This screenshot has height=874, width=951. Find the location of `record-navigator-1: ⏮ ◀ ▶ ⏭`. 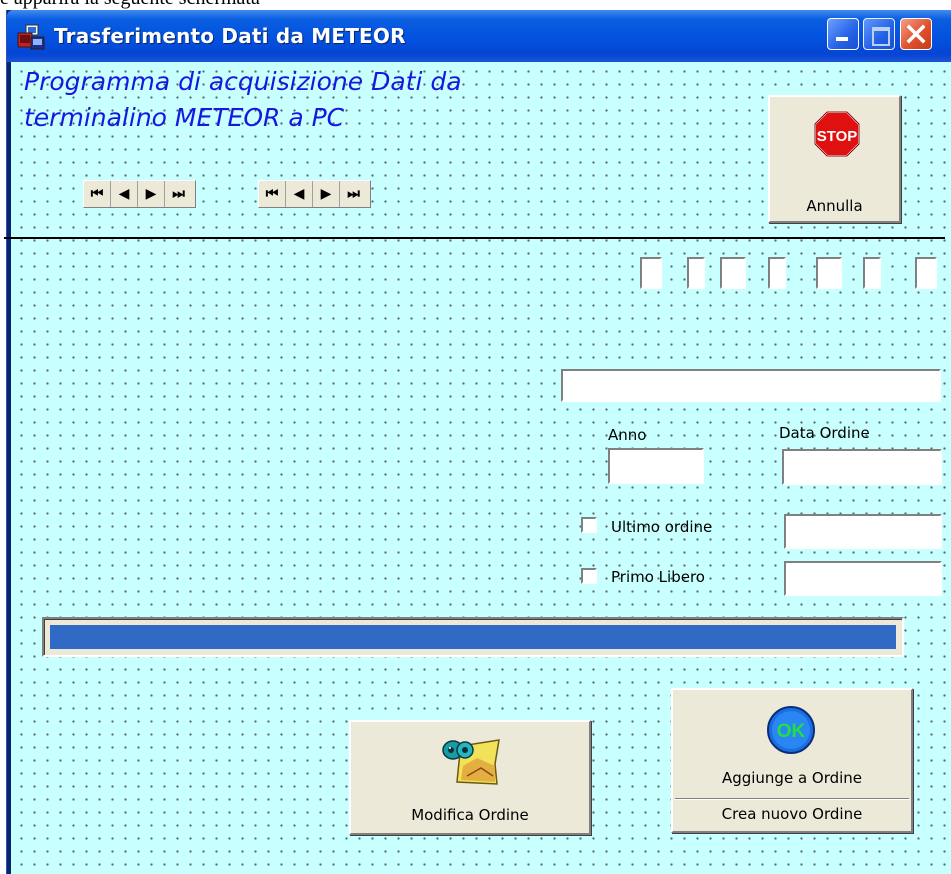

record-navigator-1: ⏮ ◀ ▶ ⏭ is located at coordinates (139, 194).